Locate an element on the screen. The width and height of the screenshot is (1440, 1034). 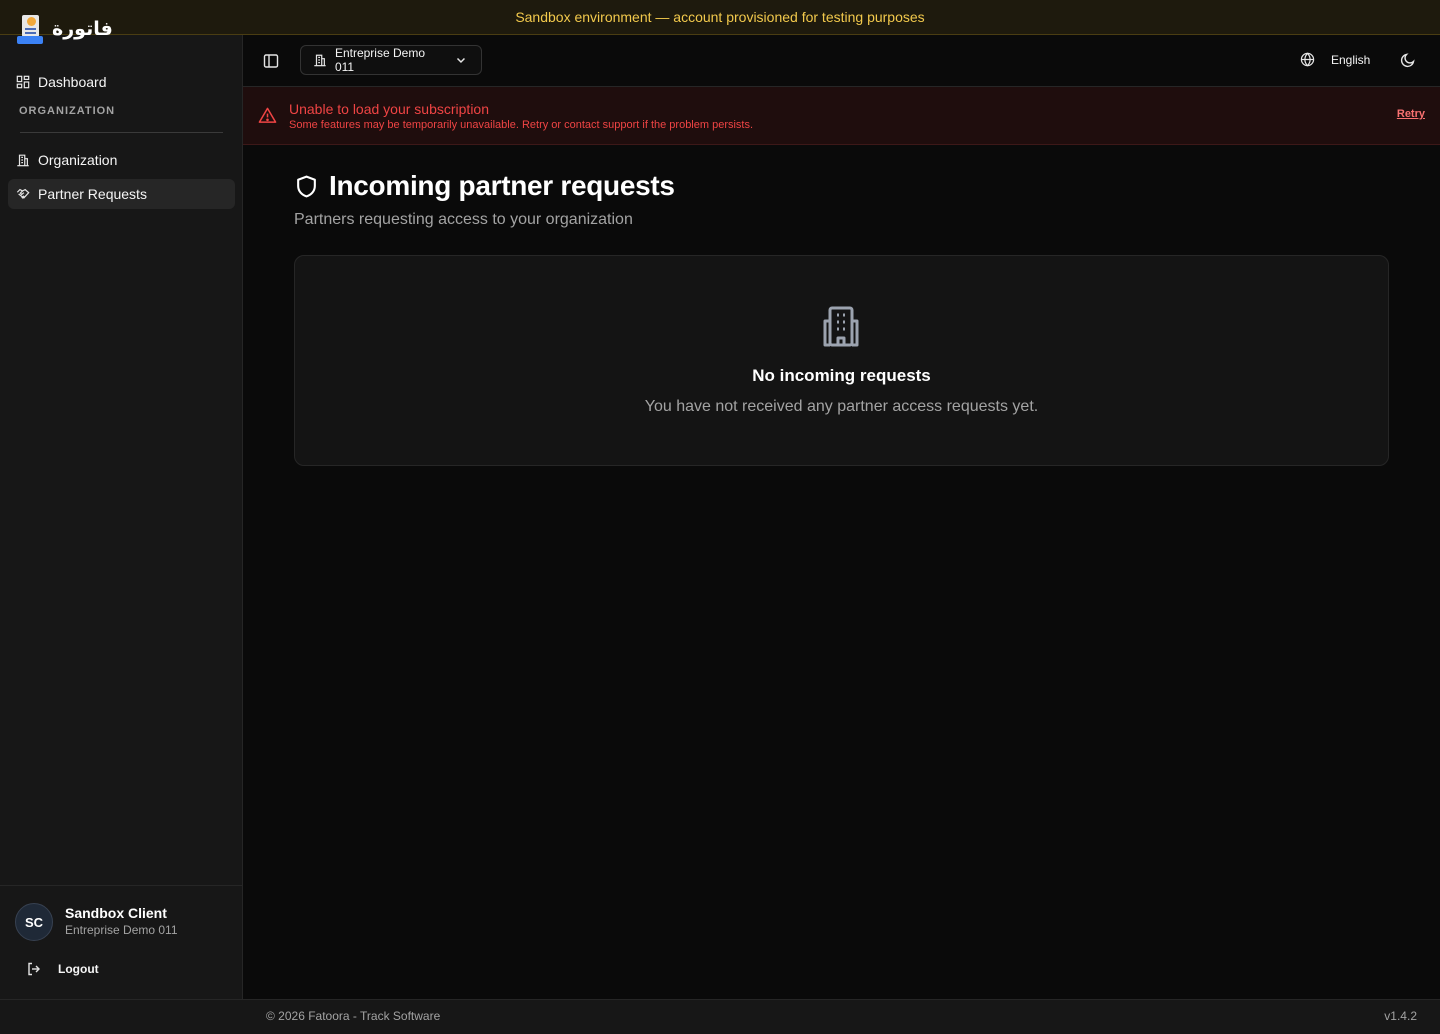
sidebar-item-organization: Organization is located at coordinates (121, 160).